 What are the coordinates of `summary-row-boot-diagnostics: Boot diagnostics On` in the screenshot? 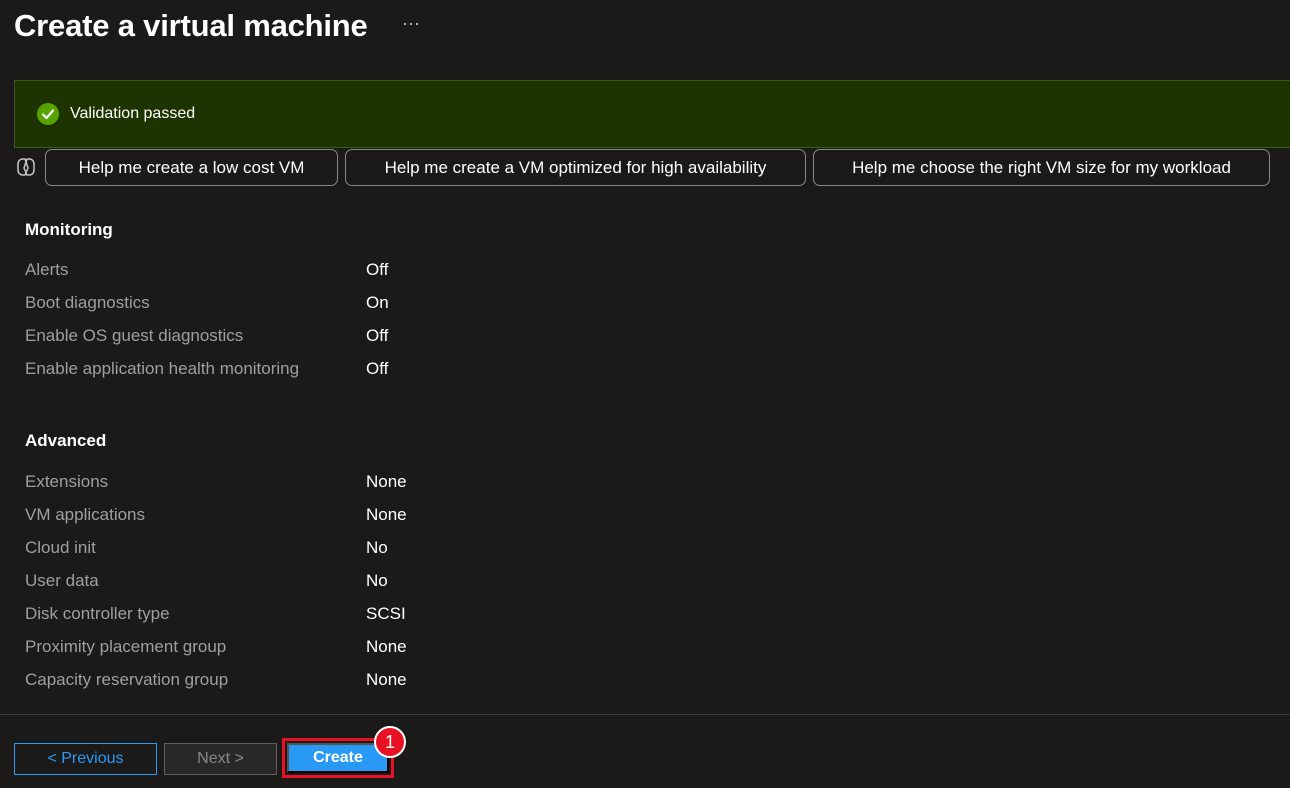 It's located at (375, 305).